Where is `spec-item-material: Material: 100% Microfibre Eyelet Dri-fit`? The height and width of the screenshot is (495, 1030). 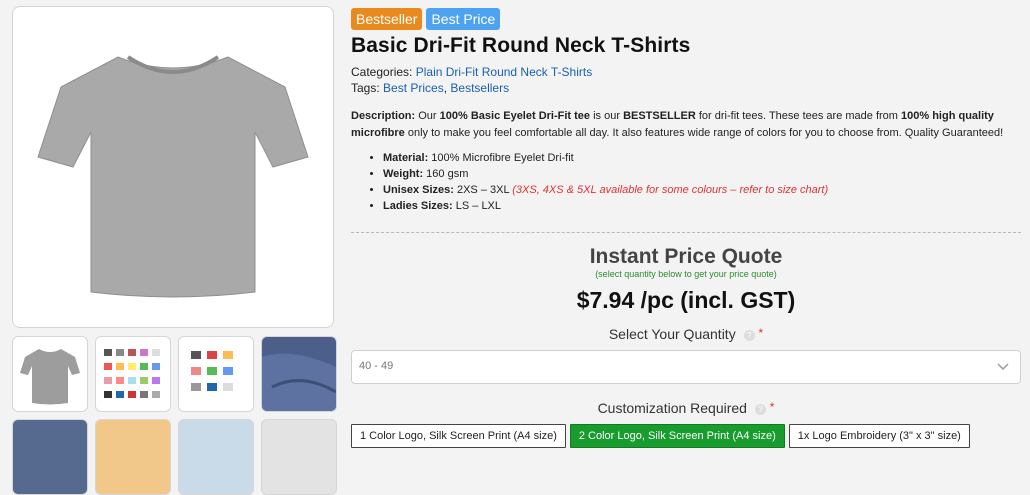 spec-item-material: Material: 100% Microfibre Eyelet Dri-fit is located at coordinates (702, 158).